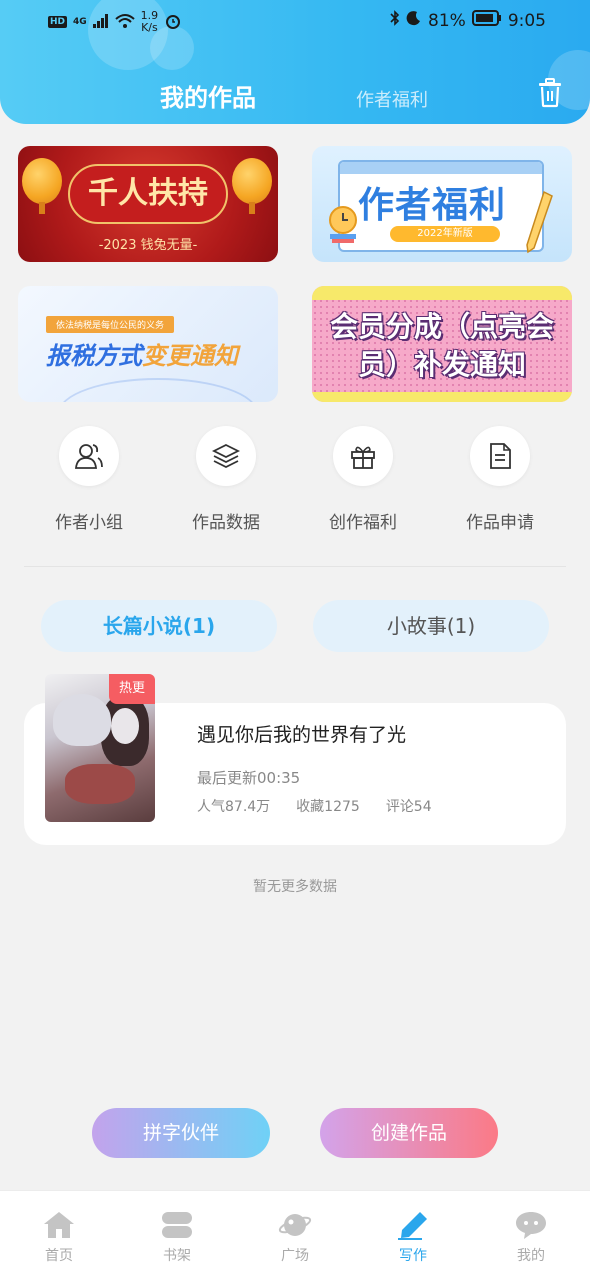 Image resolution: width=590 pixels, height=1280 pixels. I want to click on author-group-icon, so click(89, 456).